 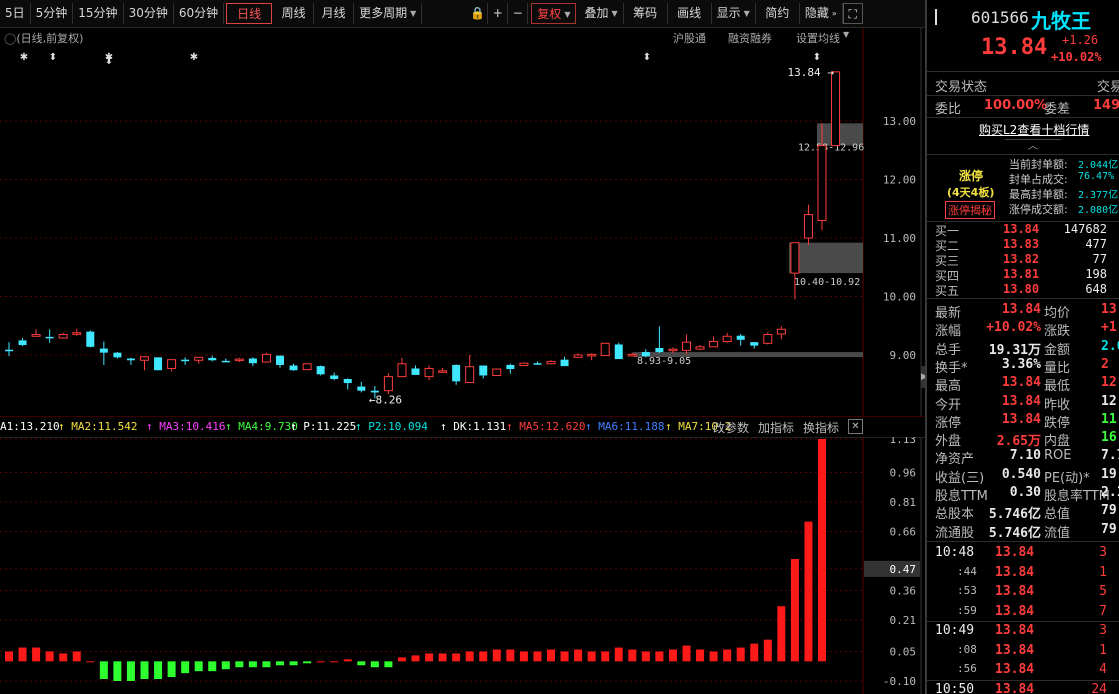 I want to click on chips-button: 筹码, so click(x=646, y=13).